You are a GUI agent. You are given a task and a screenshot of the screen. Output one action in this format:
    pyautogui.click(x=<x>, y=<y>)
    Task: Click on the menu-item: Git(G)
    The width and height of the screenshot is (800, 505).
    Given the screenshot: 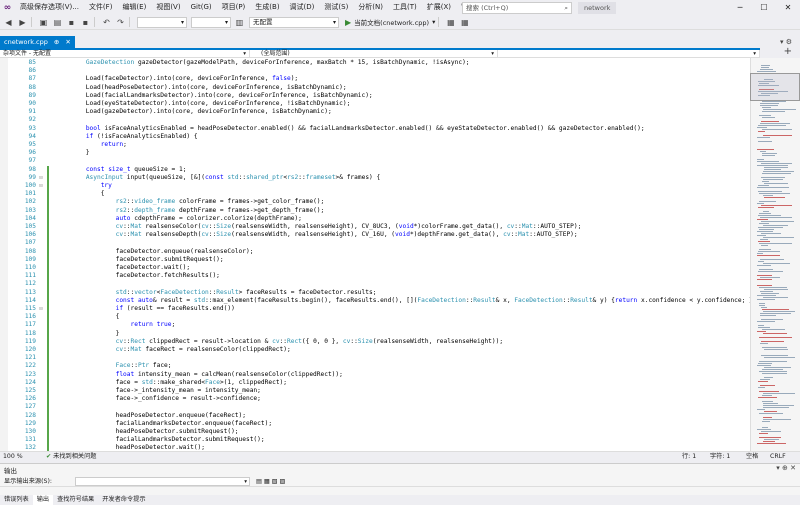 What is the action you would take?
    pyautogui.click(x=201, y=7)
    